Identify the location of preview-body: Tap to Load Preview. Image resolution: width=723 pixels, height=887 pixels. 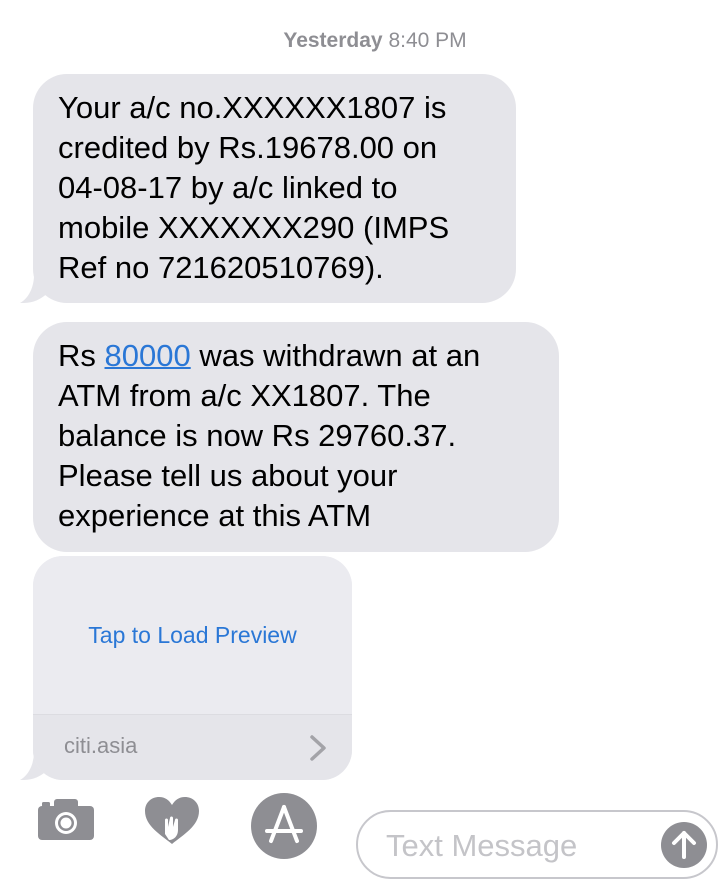
(192, 635).